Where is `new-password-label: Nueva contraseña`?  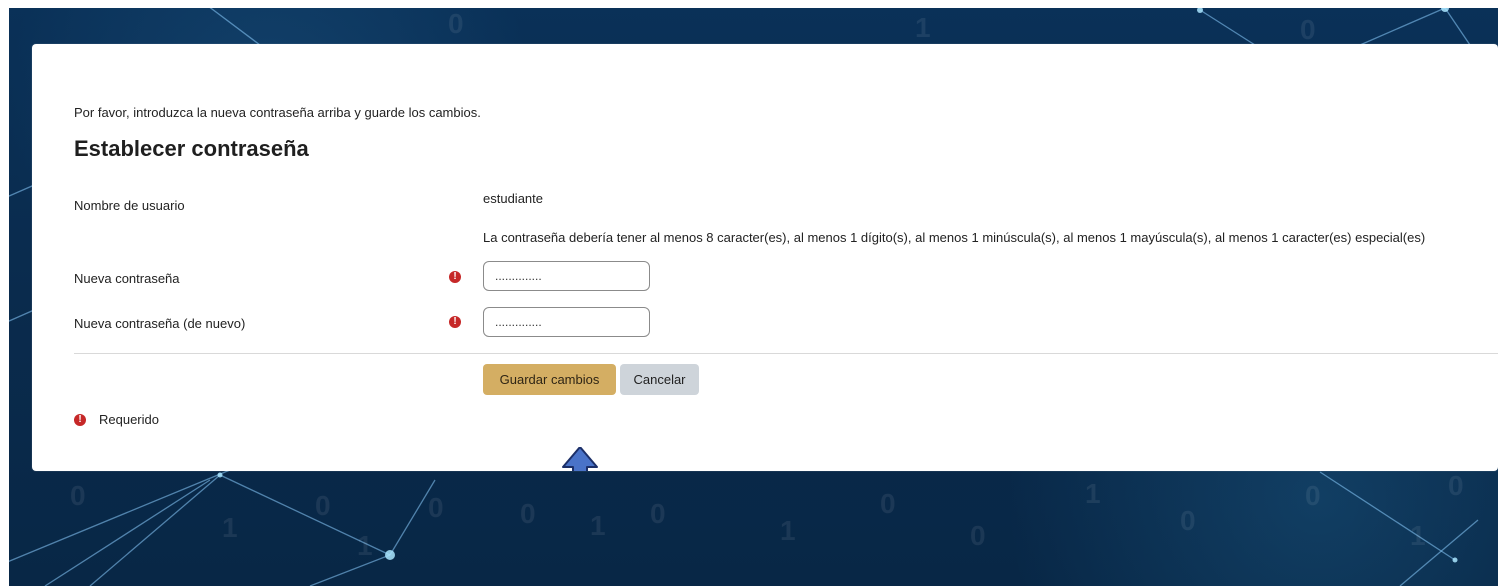
new-password-label: Nueva contraseña is located at coordinates (127, 278).